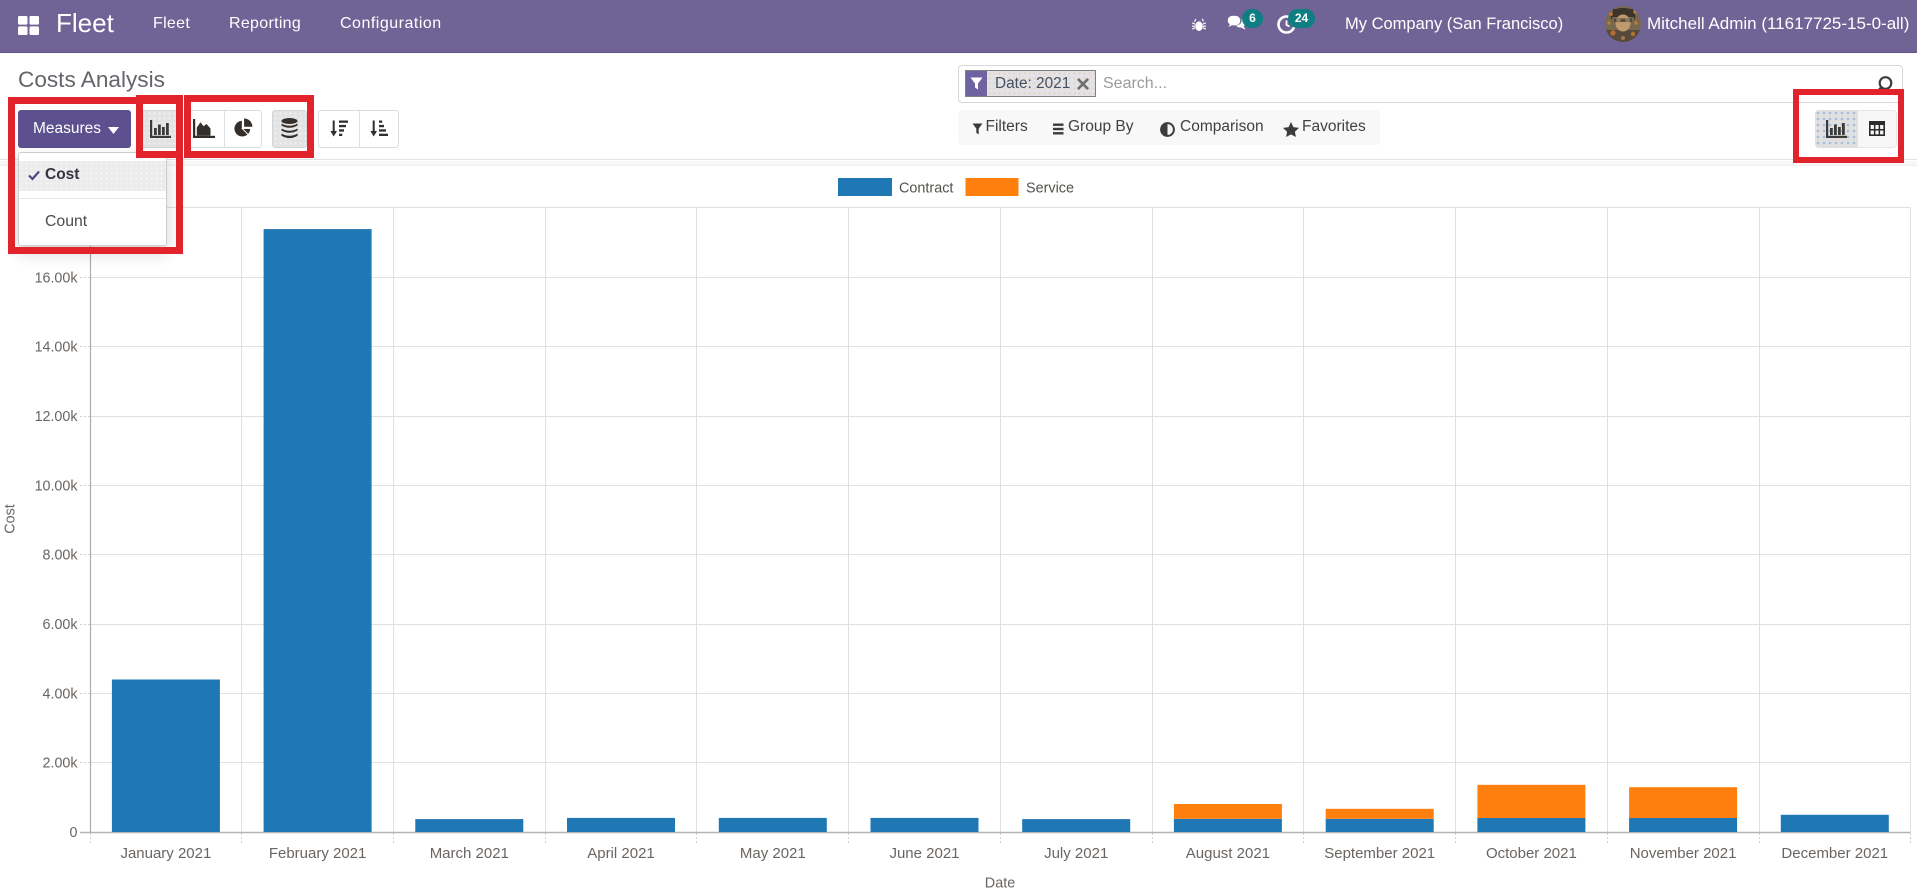  Describe the element at coordinates (926, 189) in the screenshot. I see `svg-text: Contract` at that location.